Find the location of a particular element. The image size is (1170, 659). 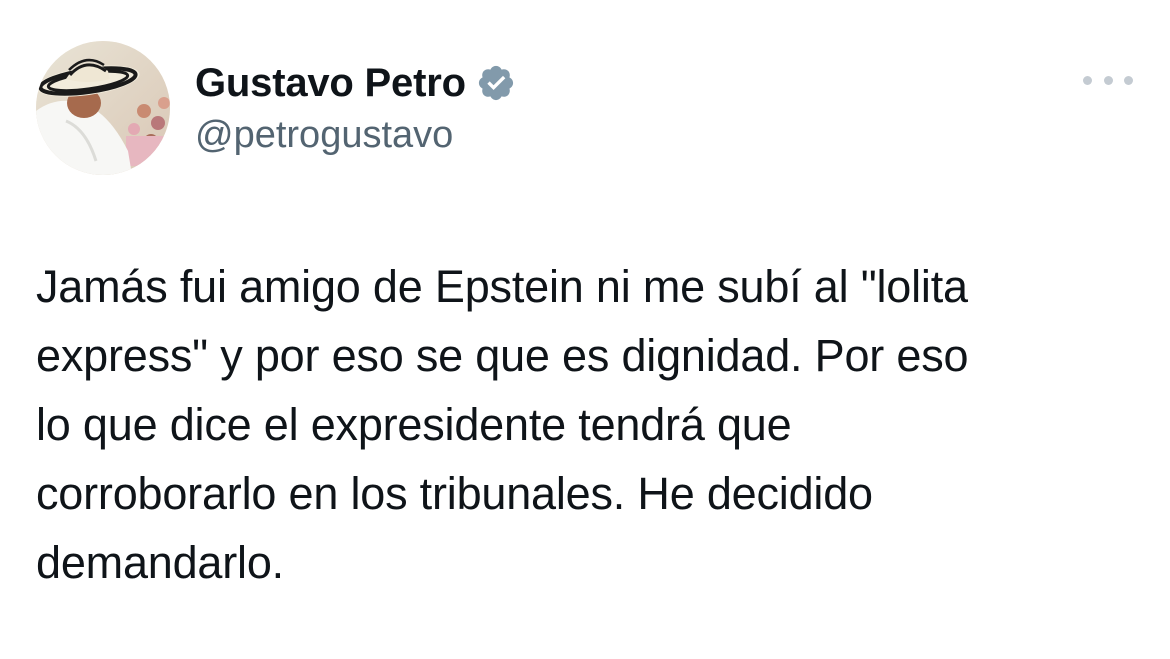

verified-badge-icon is located at coordinates (496, 83).